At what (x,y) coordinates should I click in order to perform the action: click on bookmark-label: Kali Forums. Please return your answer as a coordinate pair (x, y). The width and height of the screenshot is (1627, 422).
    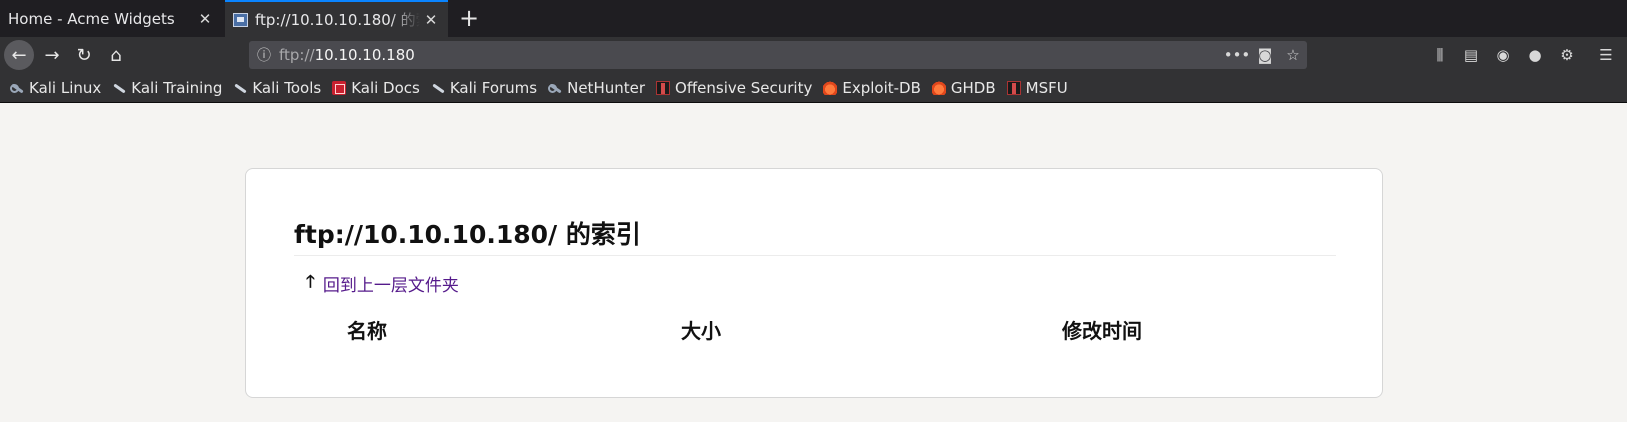
    Looking at the image, I should click on (493, 87).